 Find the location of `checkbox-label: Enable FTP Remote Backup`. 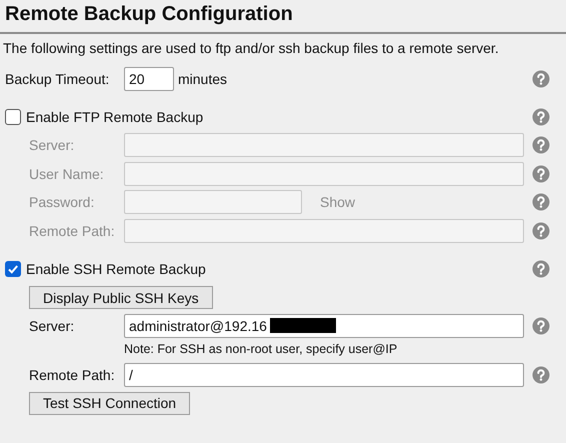

checkbox-label: Enable FTP Remote Backup is located at coordinates (115, 116).